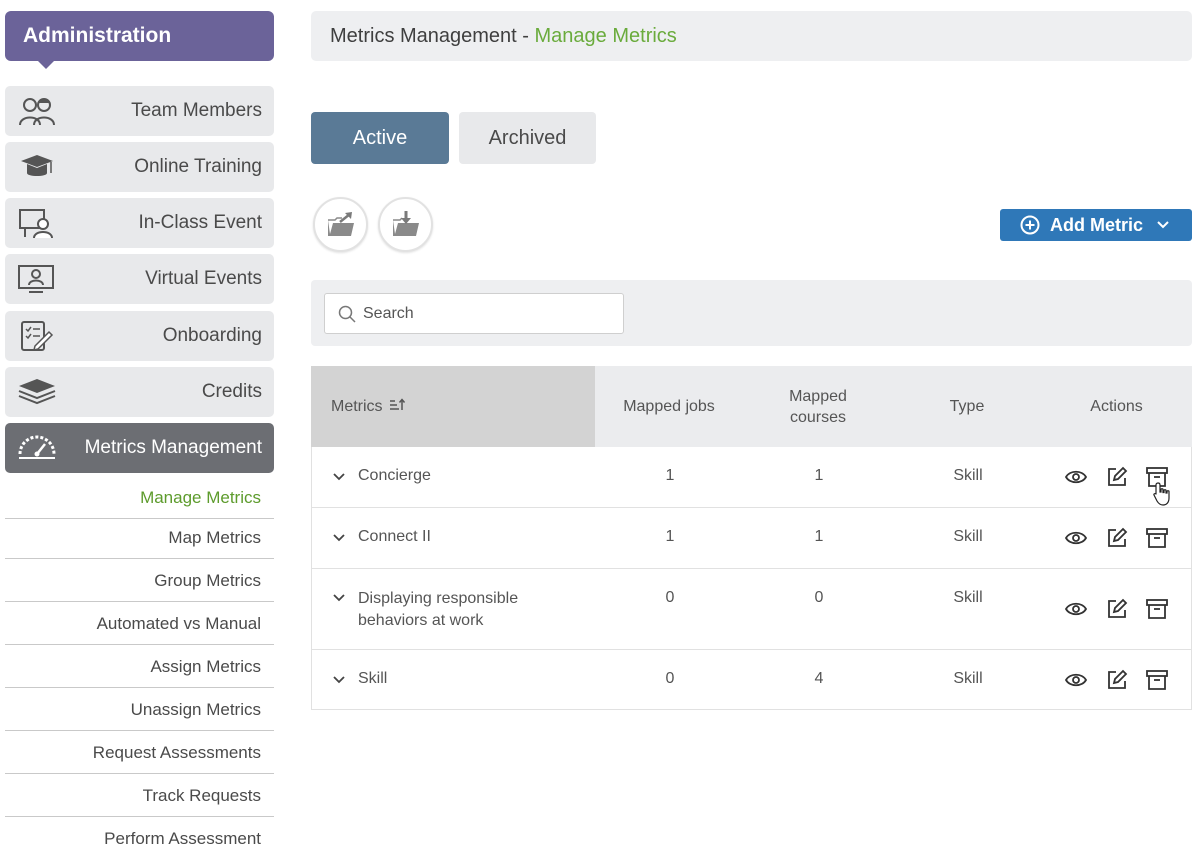 The image size is (1200, 854). Describe the element at coordinates (669, 406) in the screenshot. I see `column-header-mapped-jobs: Mapped jobs` at that location.